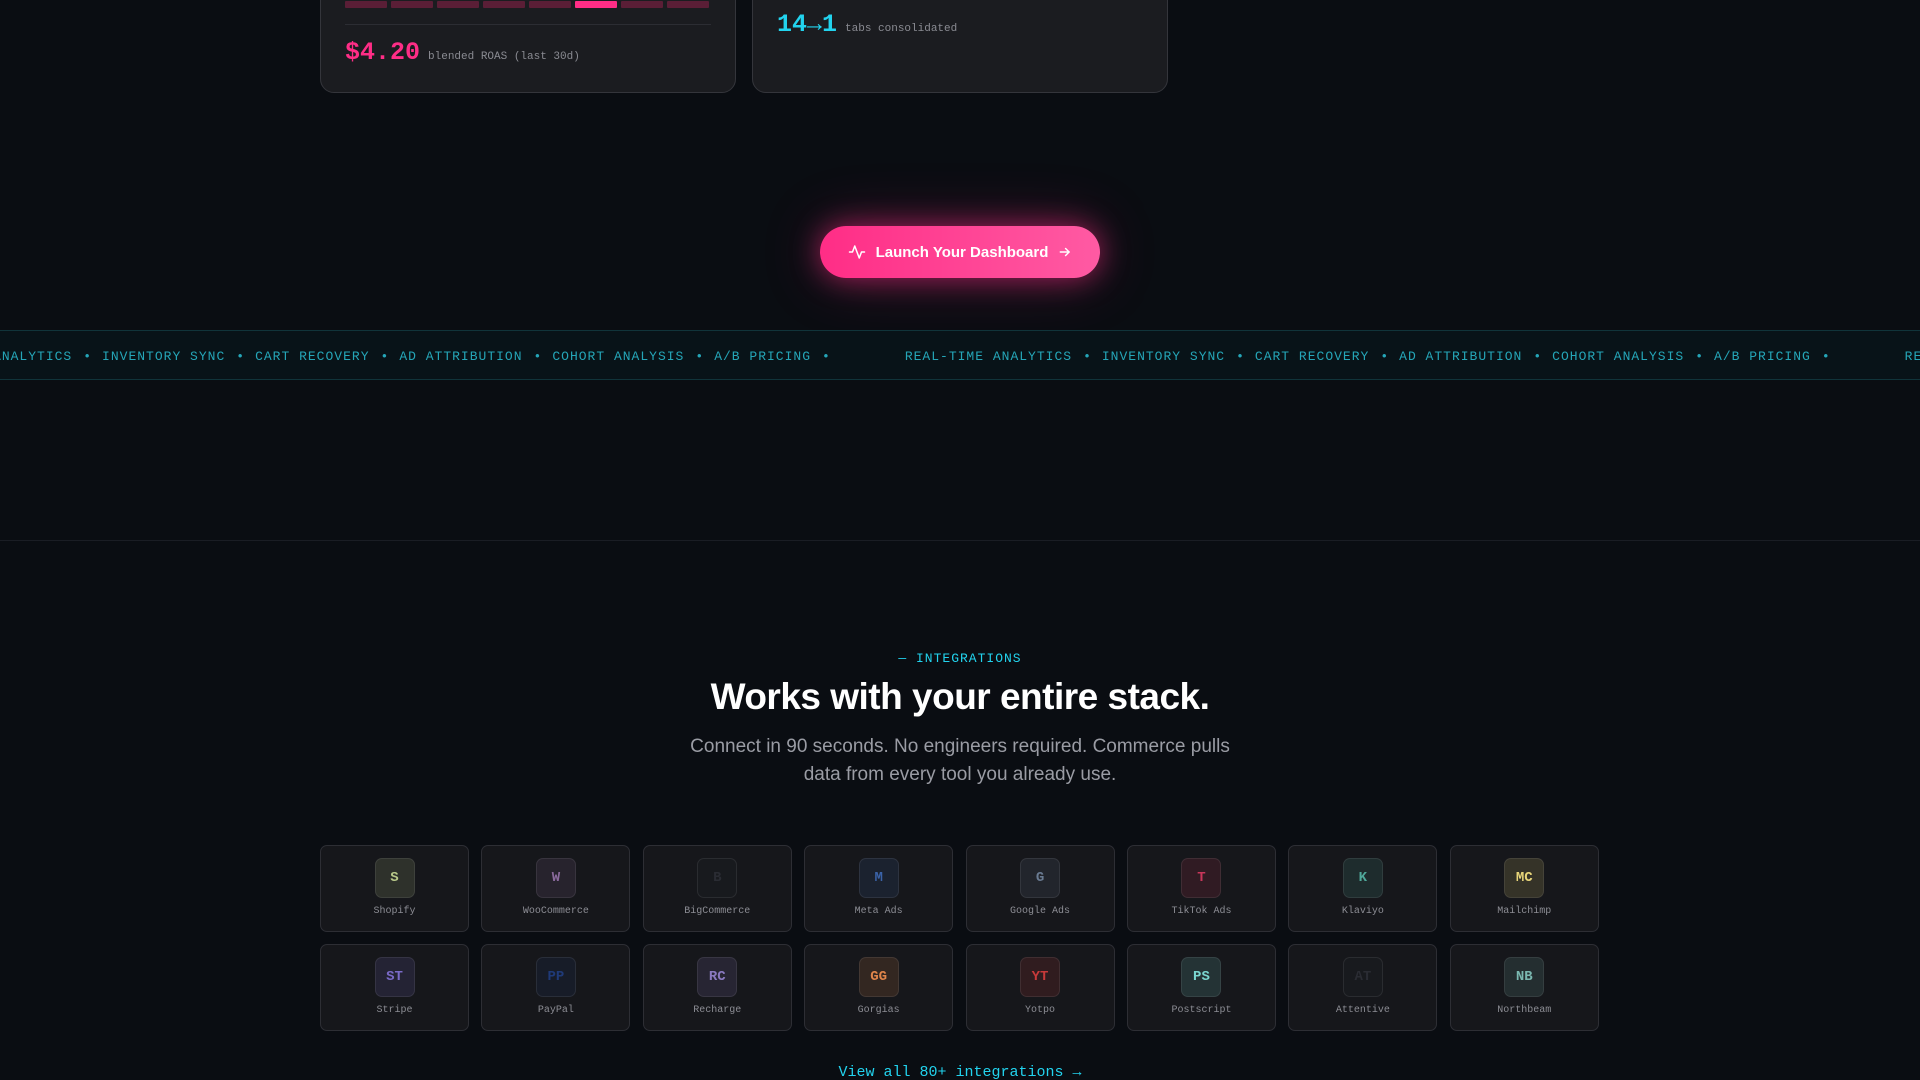 The height and width of the screenshot is (1080, 1920). I want to click on integration-tile-tiktok-ads: T TikTok Ads, so click(1201, 888).